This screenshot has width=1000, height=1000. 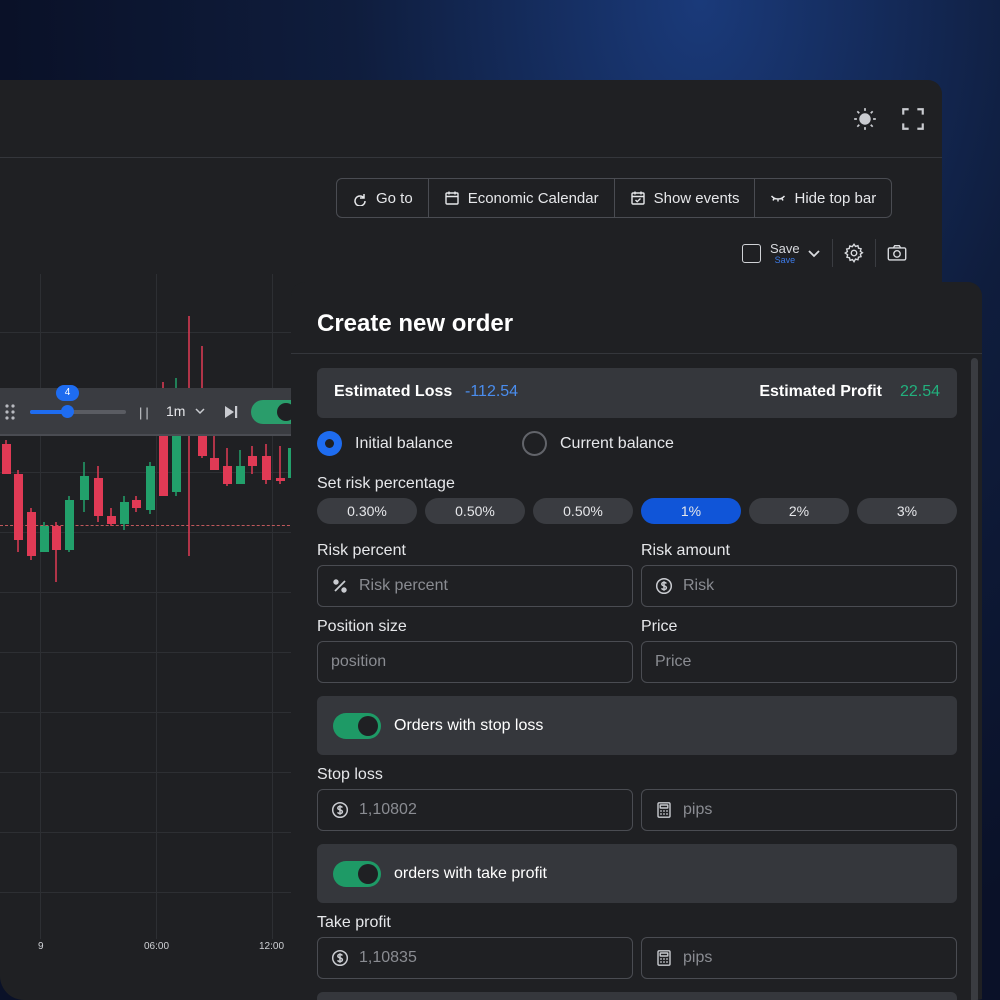 I want to click on risk-chip-selected: 1%, so click(x=691, y=511).